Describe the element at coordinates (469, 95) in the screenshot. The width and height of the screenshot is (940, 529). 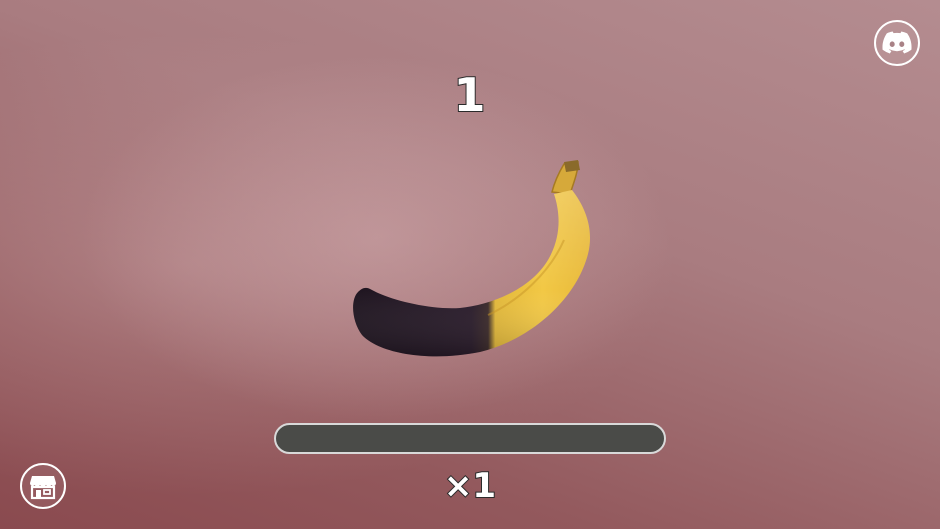
I see `score-counter: 1` at that location.